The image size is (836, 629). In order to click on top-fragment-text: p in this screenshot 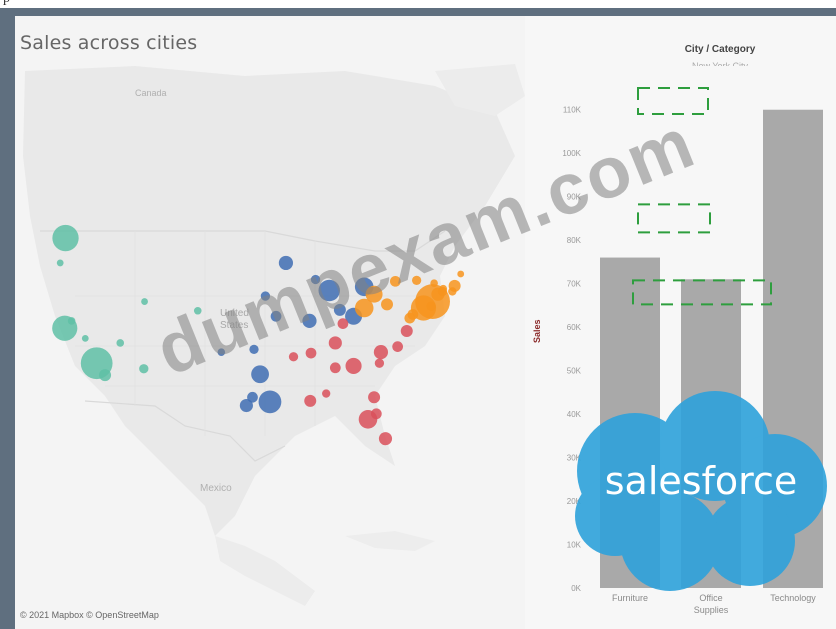, I will do `click(6, 3)`.